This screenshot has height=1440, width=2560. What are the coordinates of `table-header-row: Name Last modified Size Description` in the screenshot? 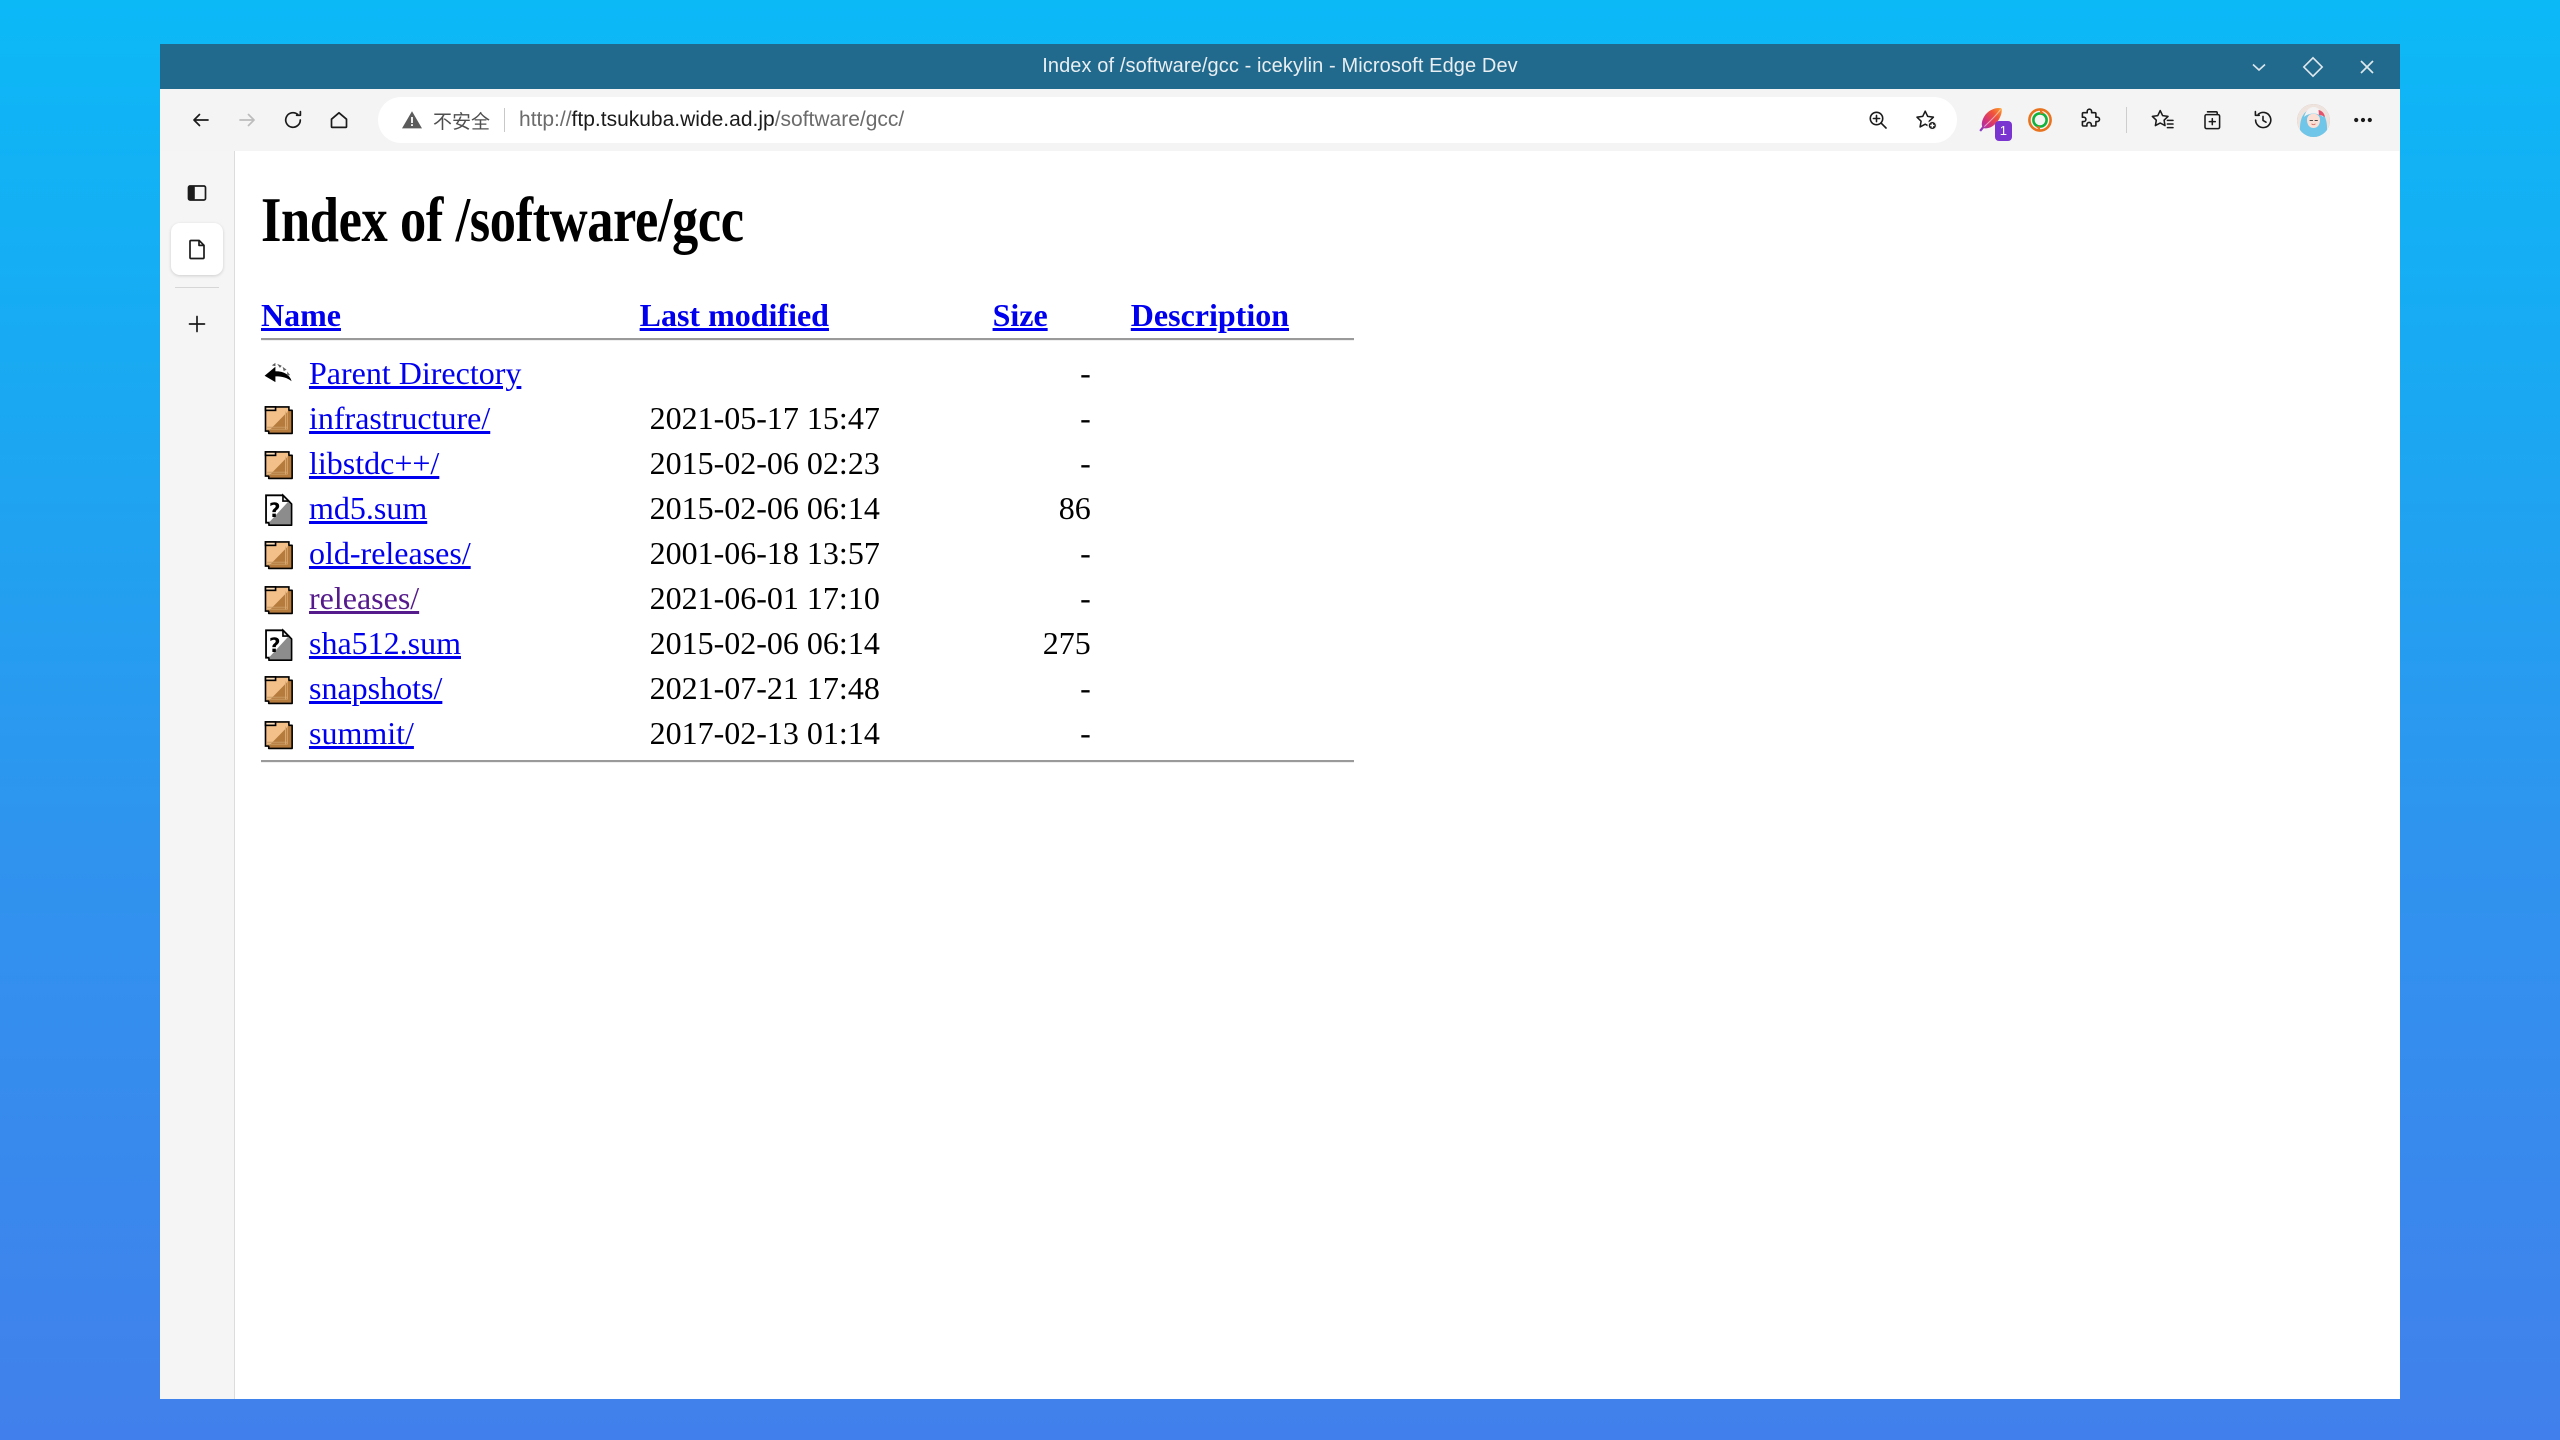 It's located at (807, 315).